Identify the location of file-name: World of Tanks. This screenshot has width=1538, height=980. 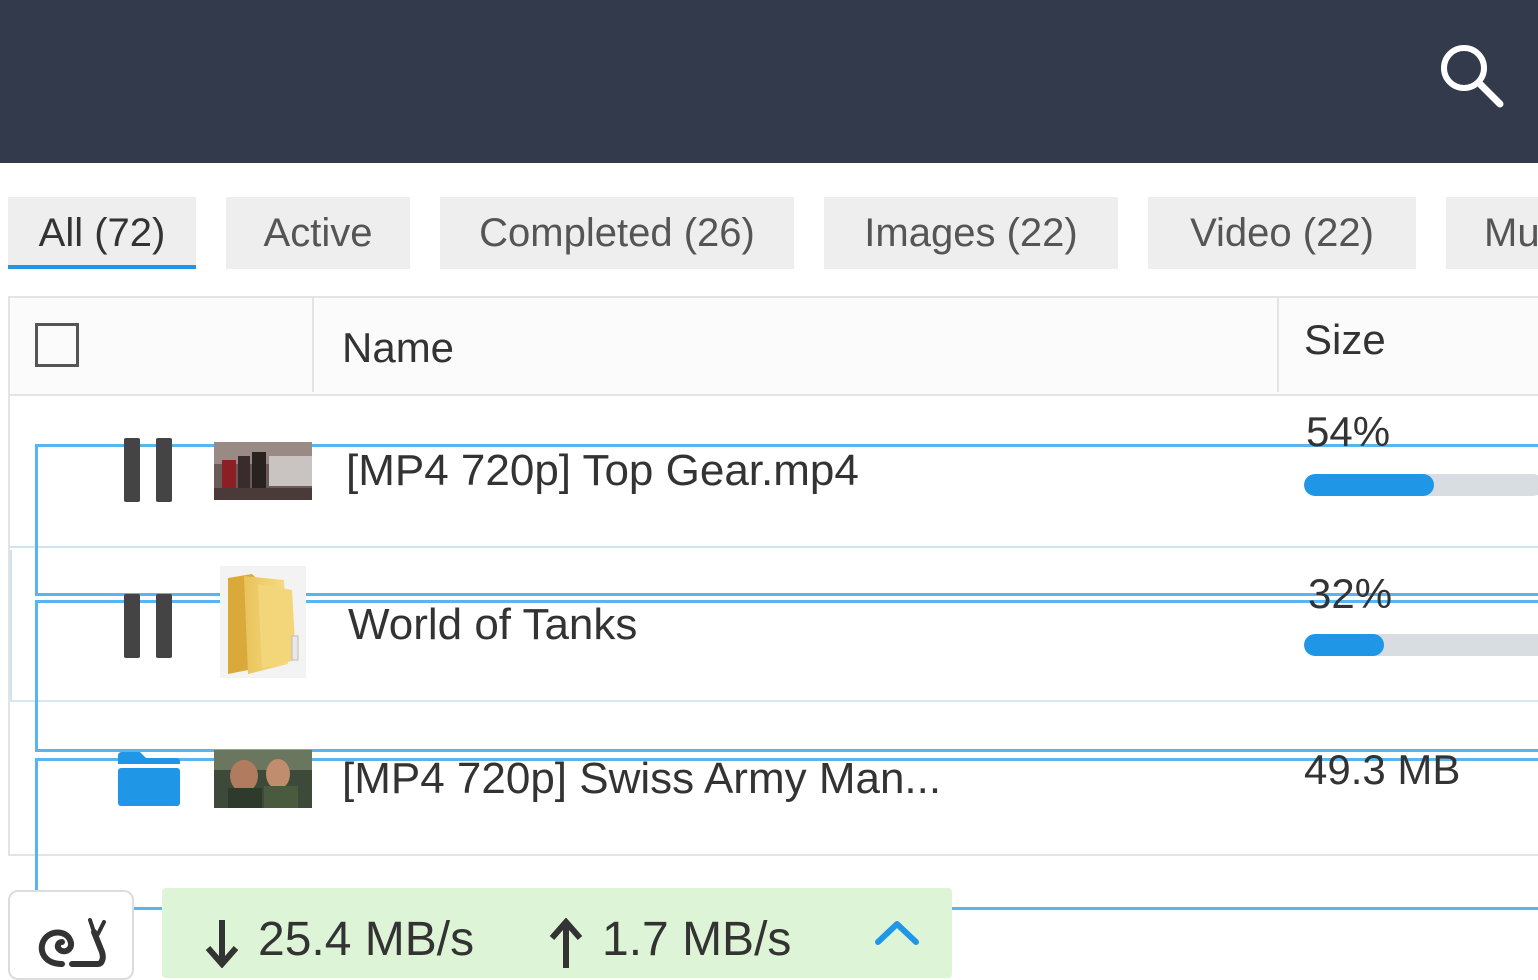
(492, 625).